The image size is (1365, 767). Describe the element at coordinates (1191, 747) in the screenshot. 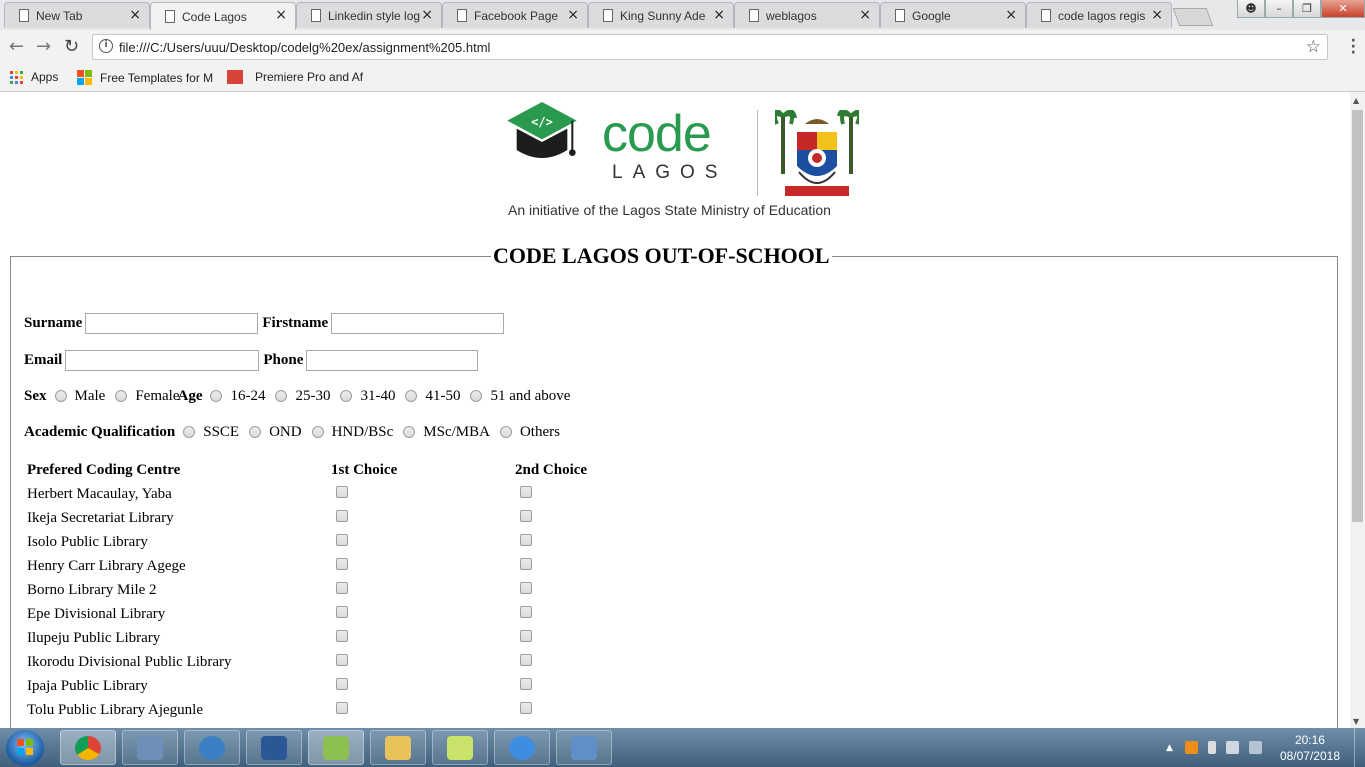

I see `tray-app-icon` at that location.